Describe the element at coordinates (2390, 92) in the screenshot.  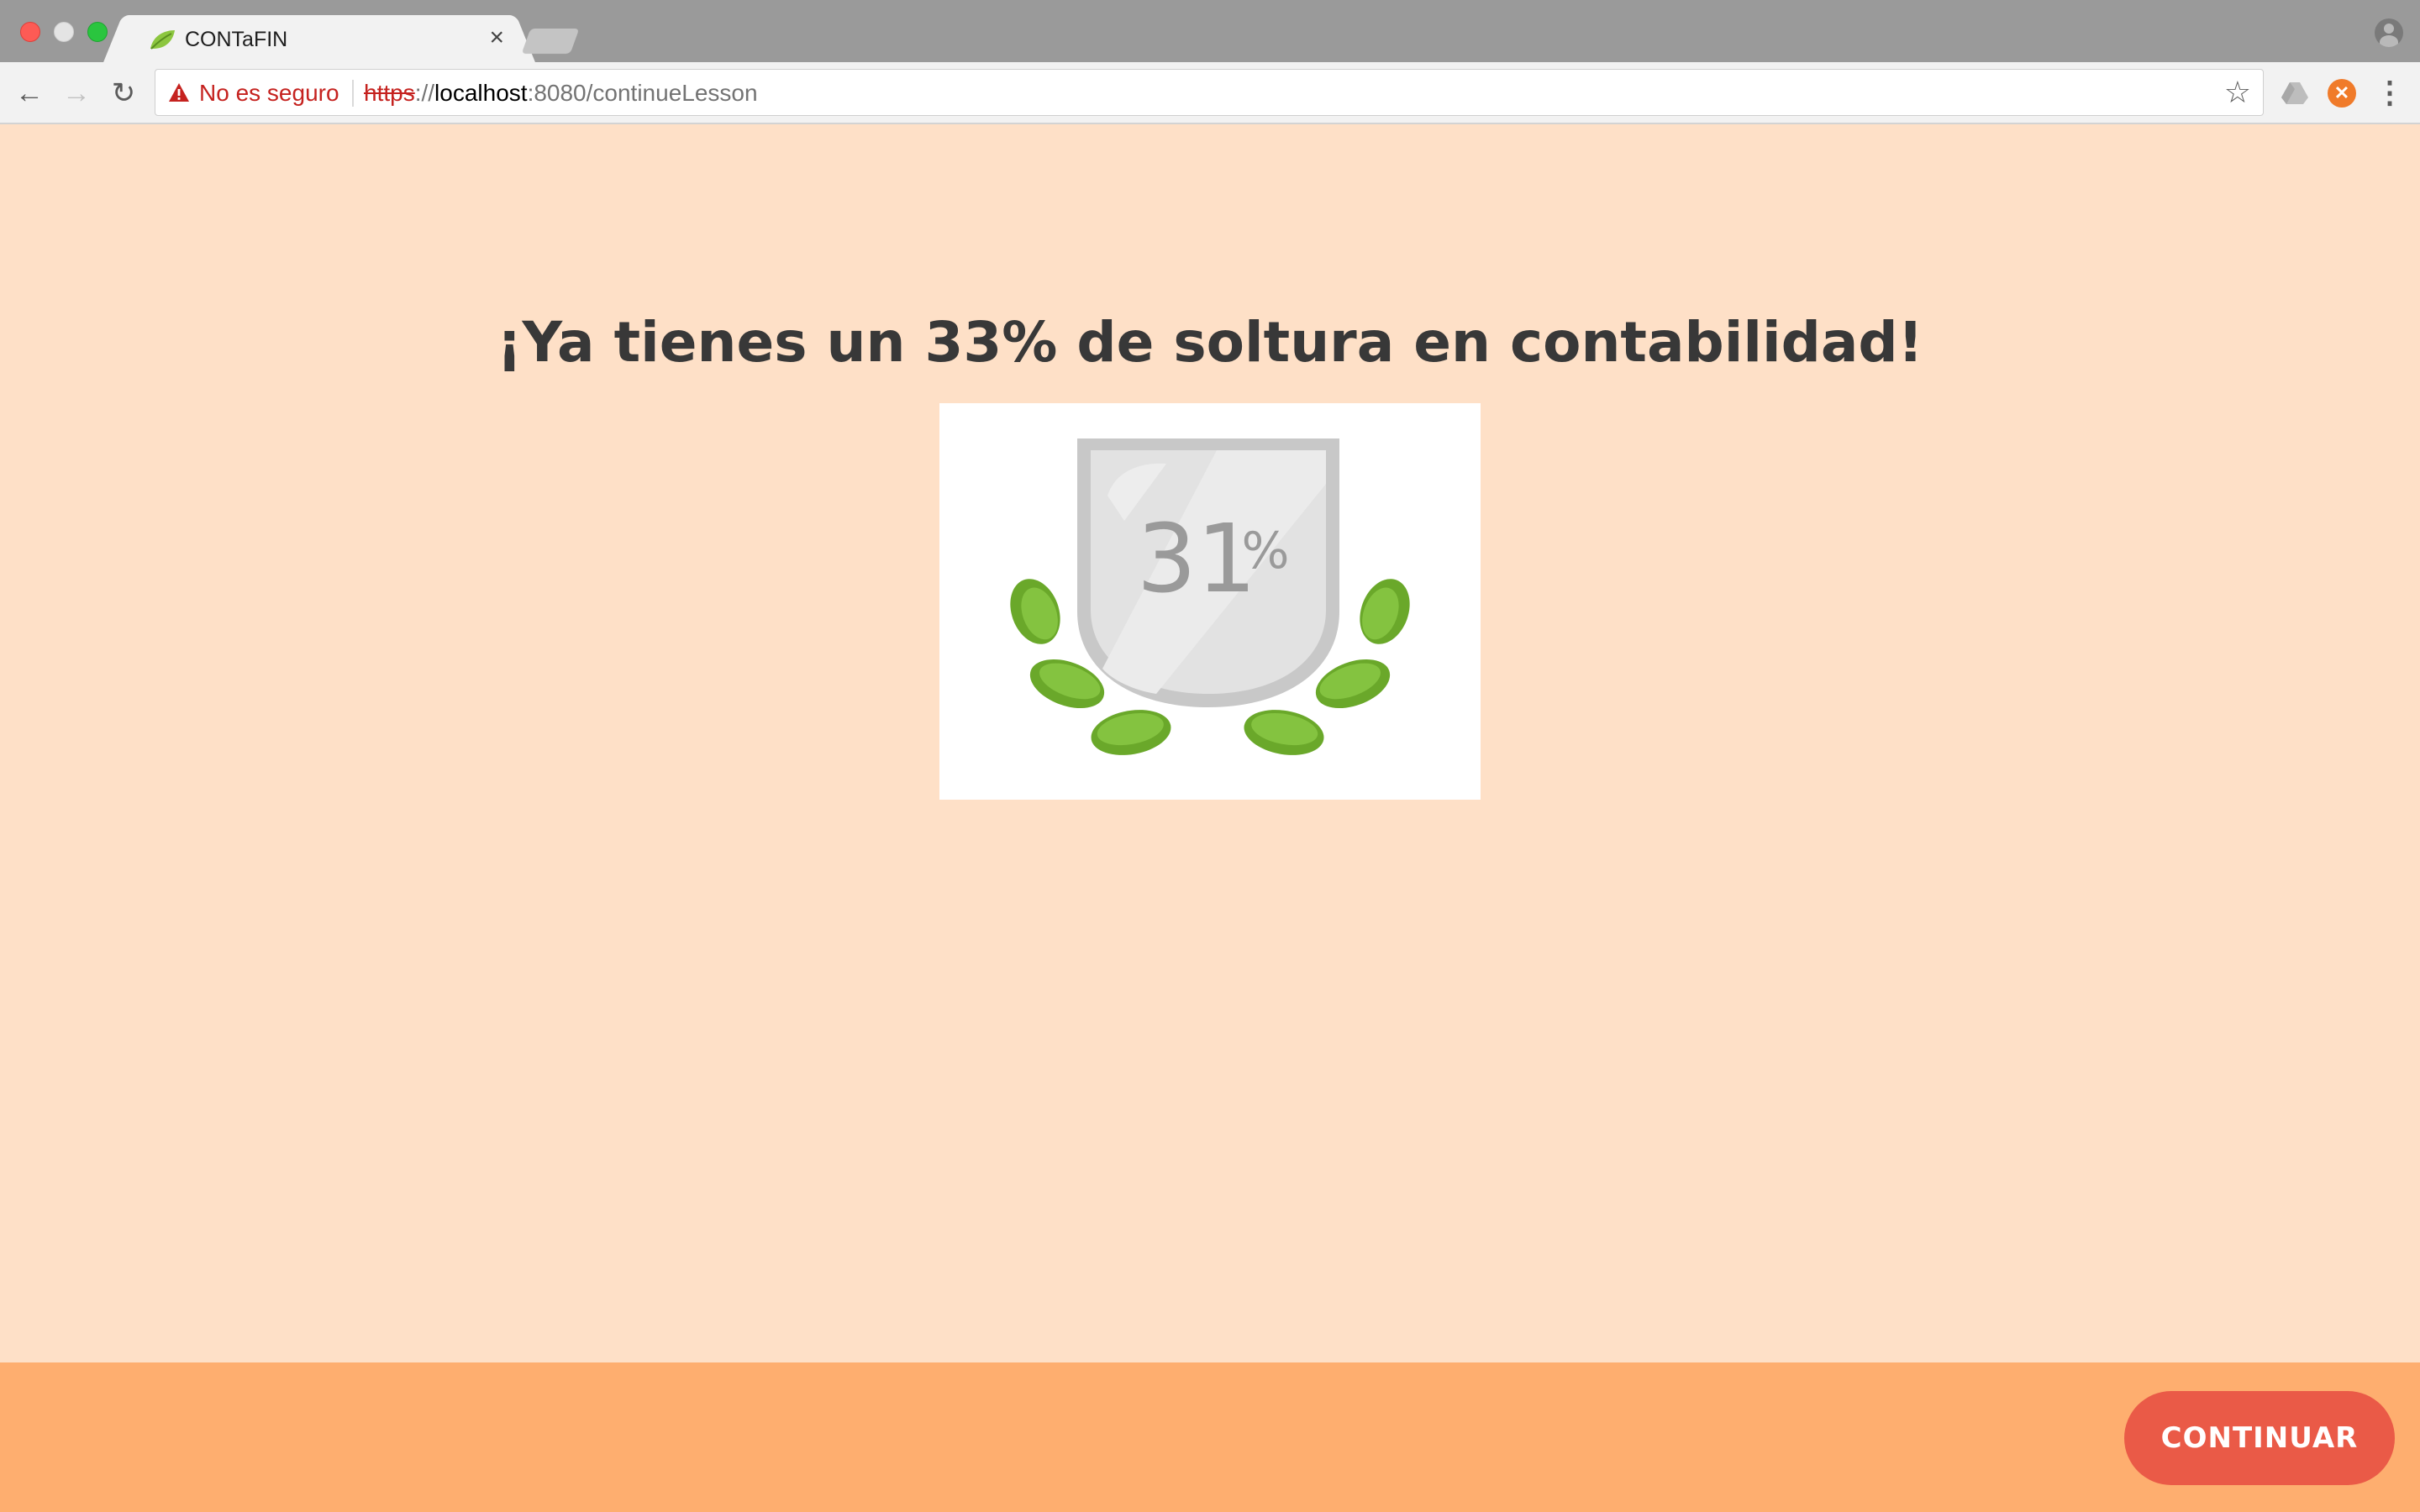
I see `browser-menu-icon: ⋮` at that location.